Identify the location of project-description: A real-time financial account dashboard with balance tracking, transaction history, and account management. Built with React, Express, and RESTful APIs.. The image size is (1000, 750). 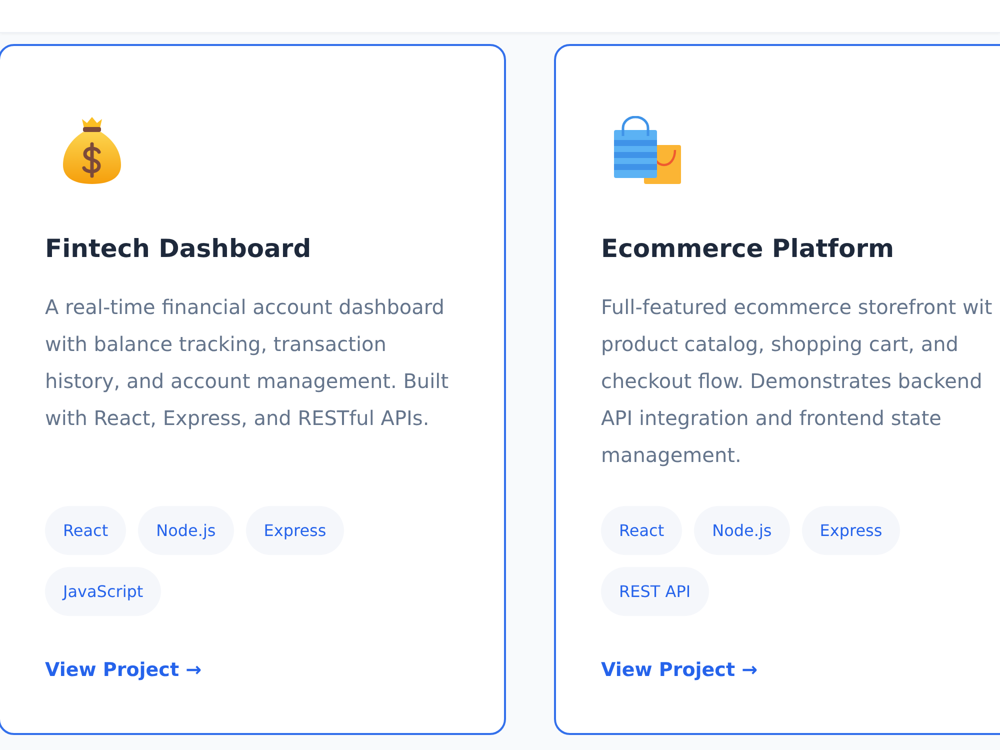
(247, 363).